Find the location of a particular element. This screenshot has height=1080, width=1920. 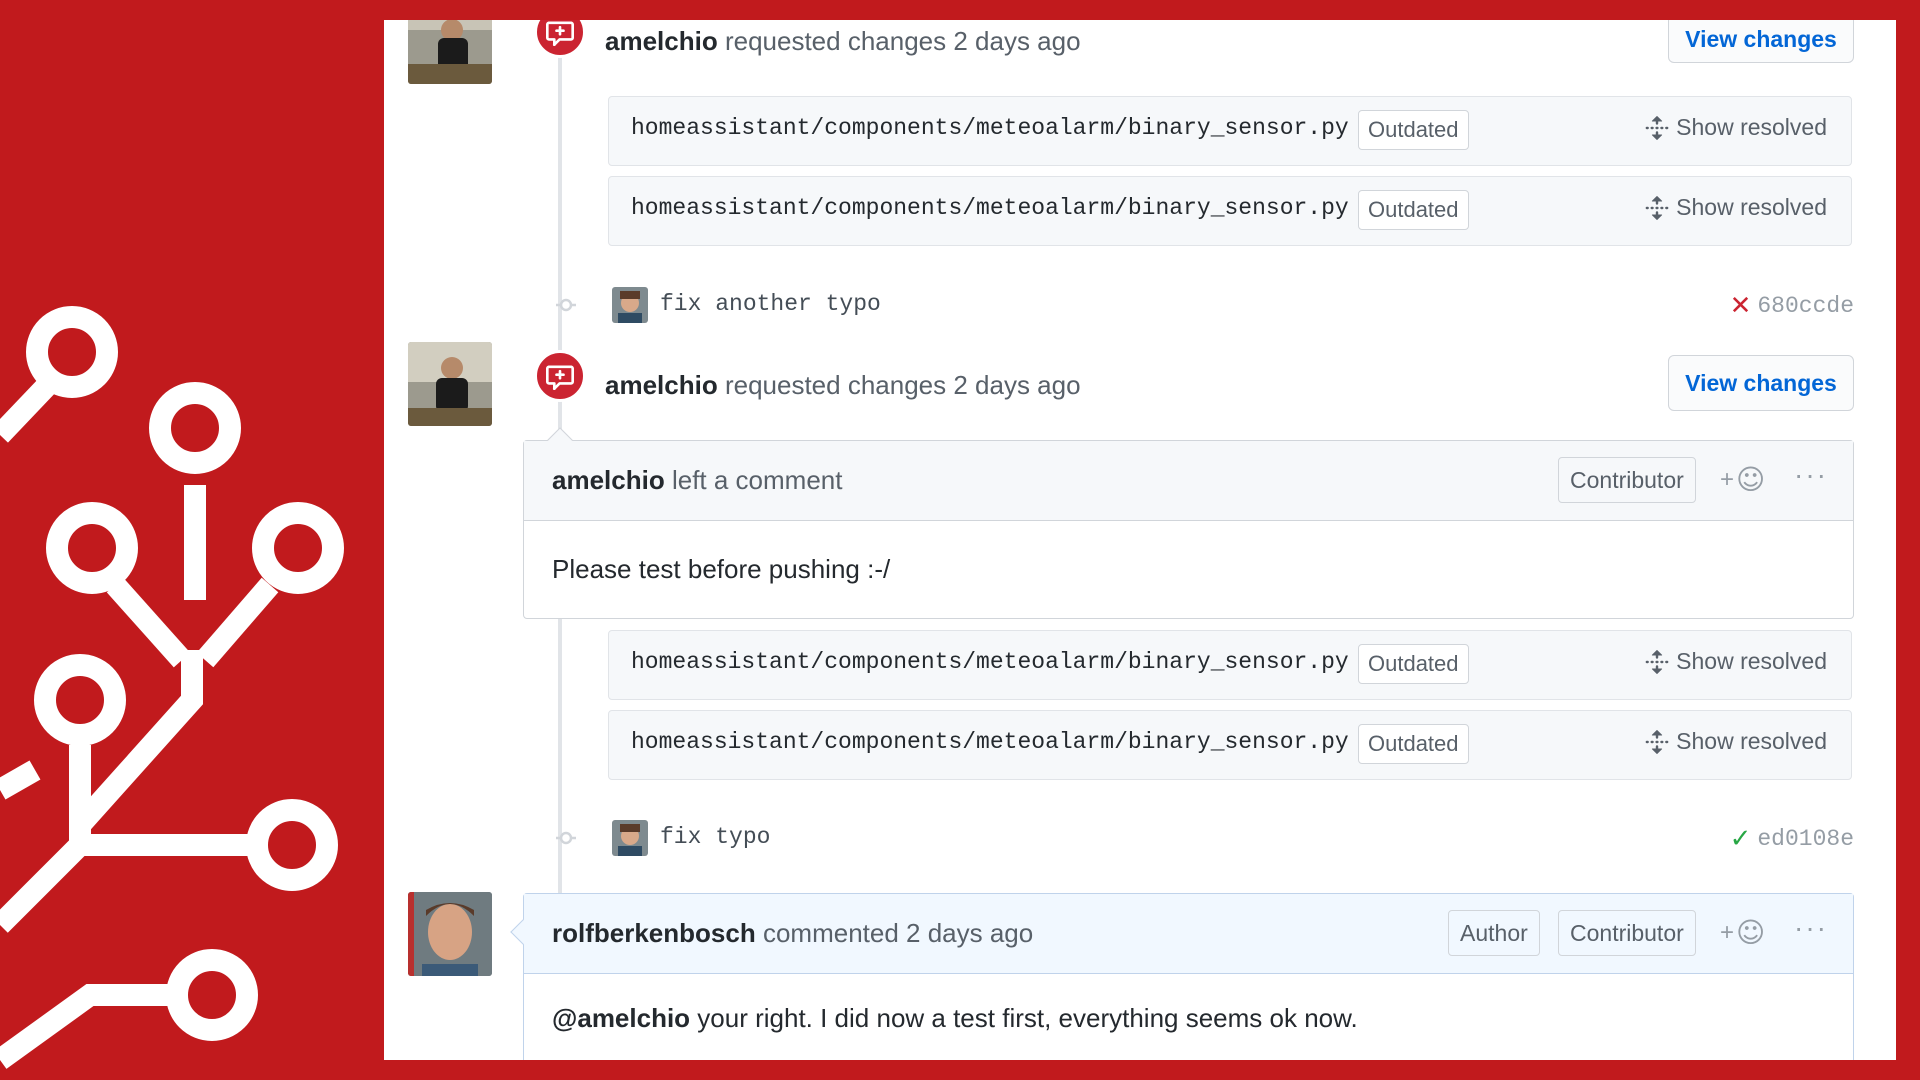

comment-author-line: amelchio left a comment is located at coordinates (697, 480).